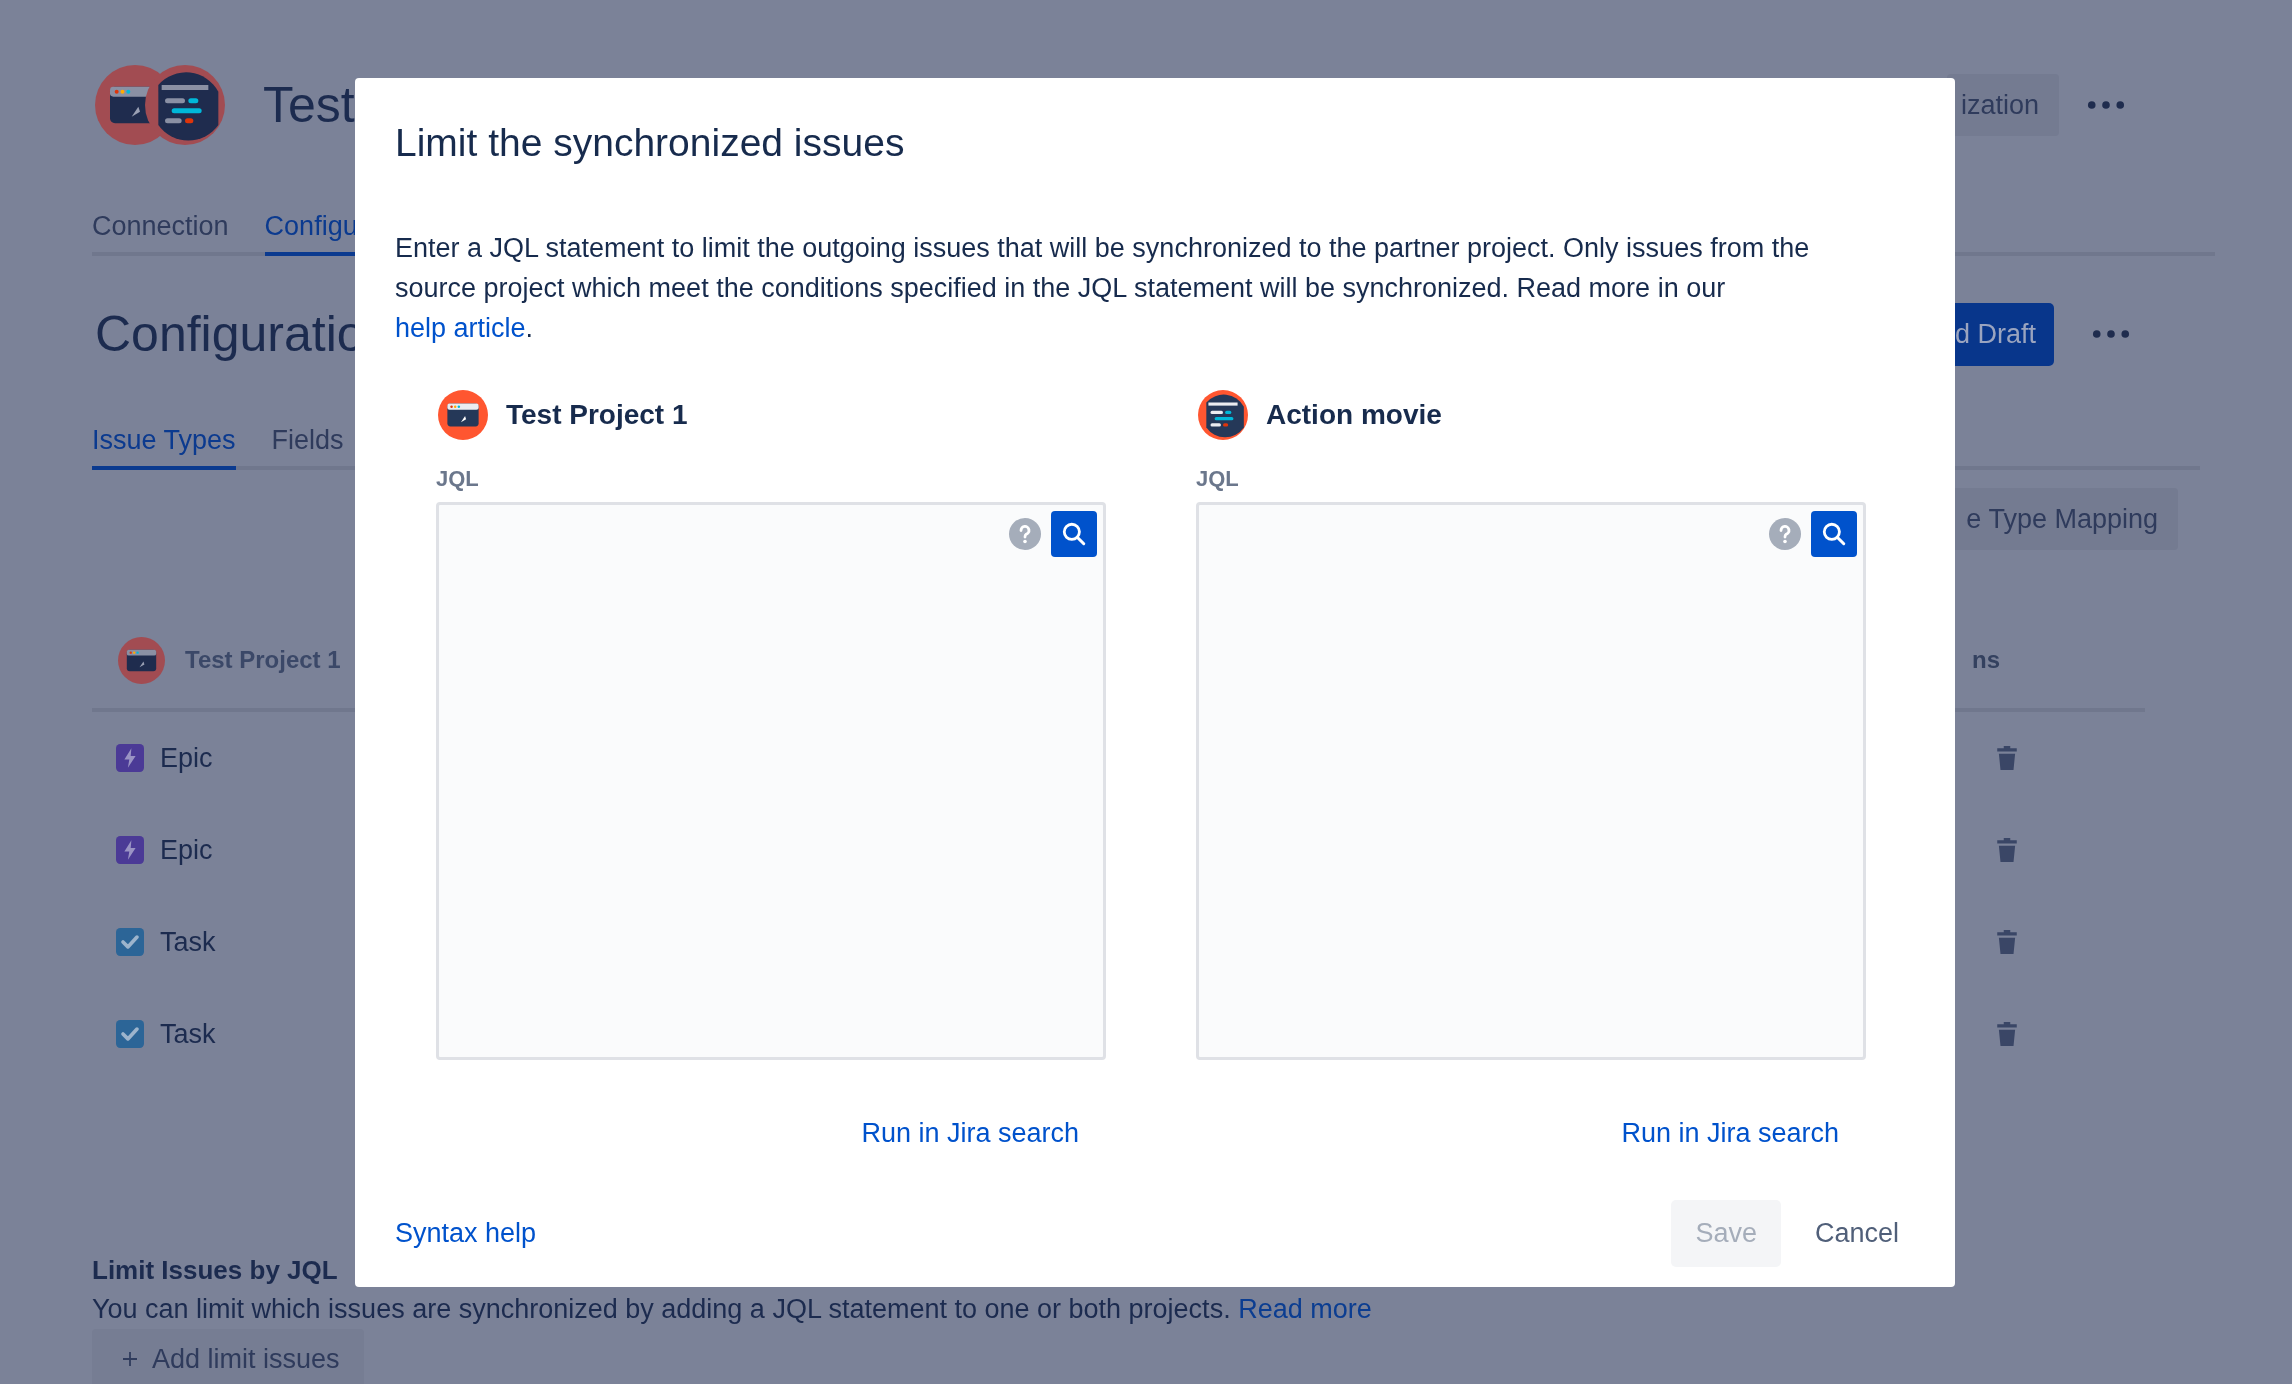  I want to click on cancel-button: Cancel, so click(1856, 1233).